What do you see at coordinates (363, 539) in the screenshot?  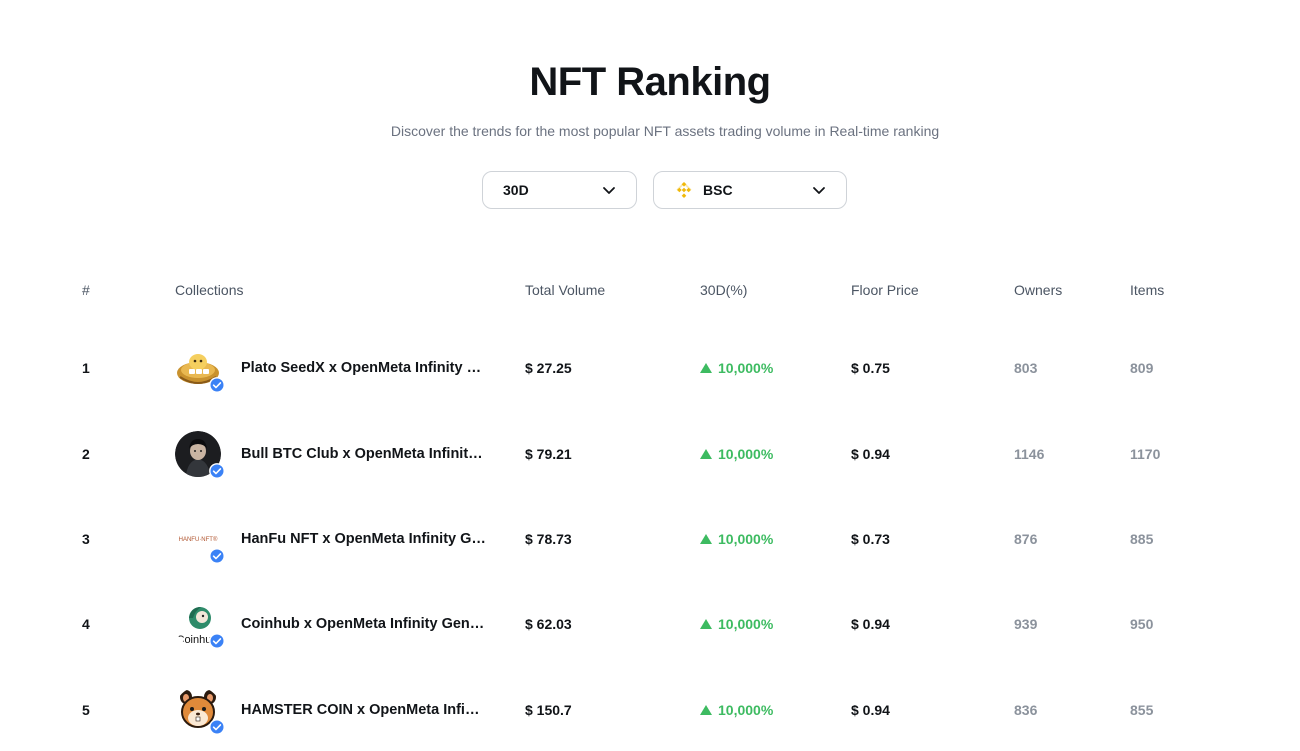 I see `collection-name: HanFu NFT x OpenMeta Infinity Genesis` at bounding box center [363, 539].